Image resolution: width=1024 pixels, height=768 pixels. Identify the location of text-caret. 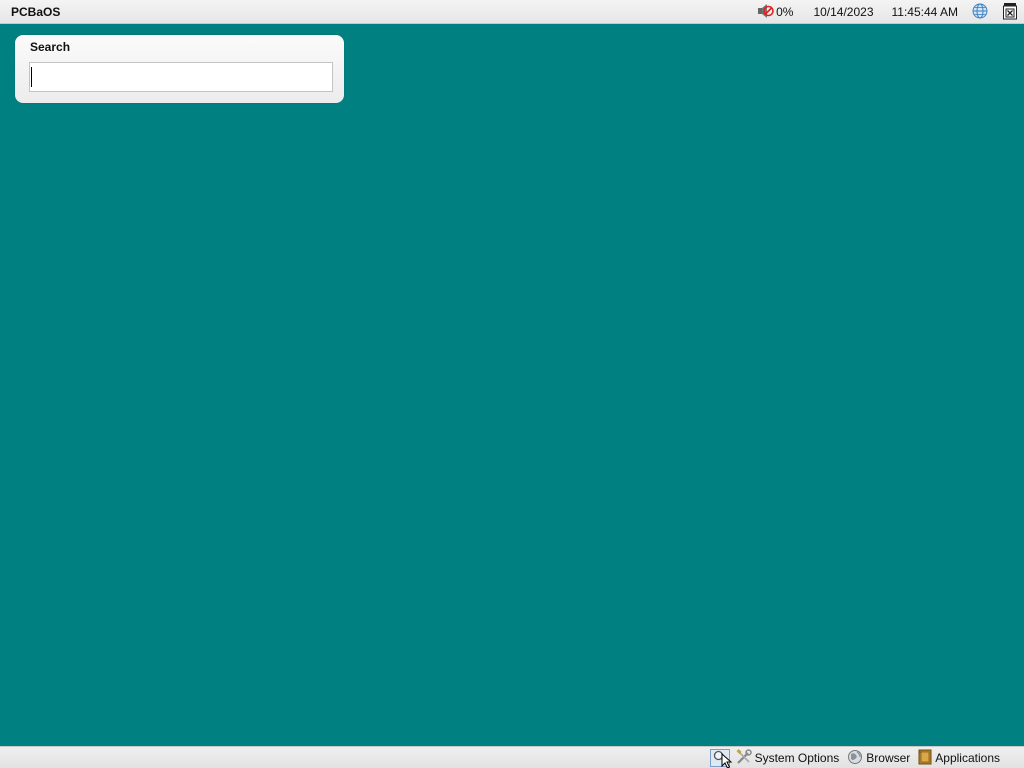
(31, 77).